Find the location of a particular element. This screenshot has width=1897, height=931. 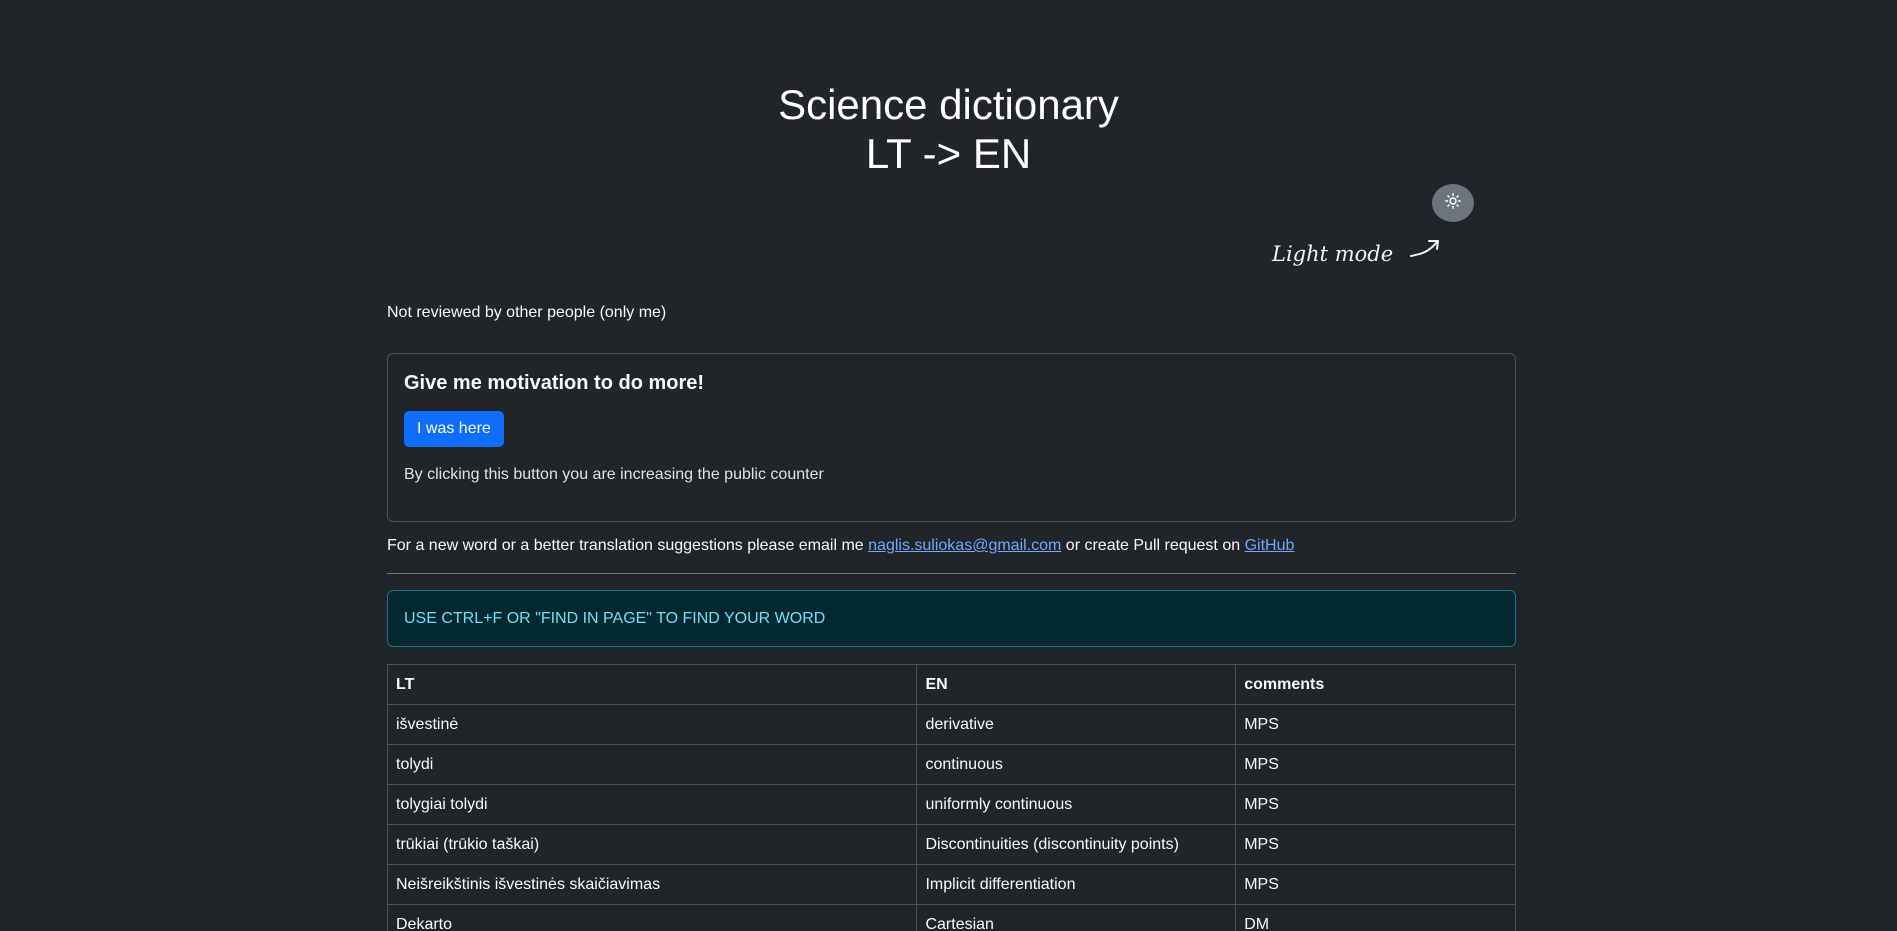

table-row: išvestinė derivative MPS is located at coordinates (951, 724).